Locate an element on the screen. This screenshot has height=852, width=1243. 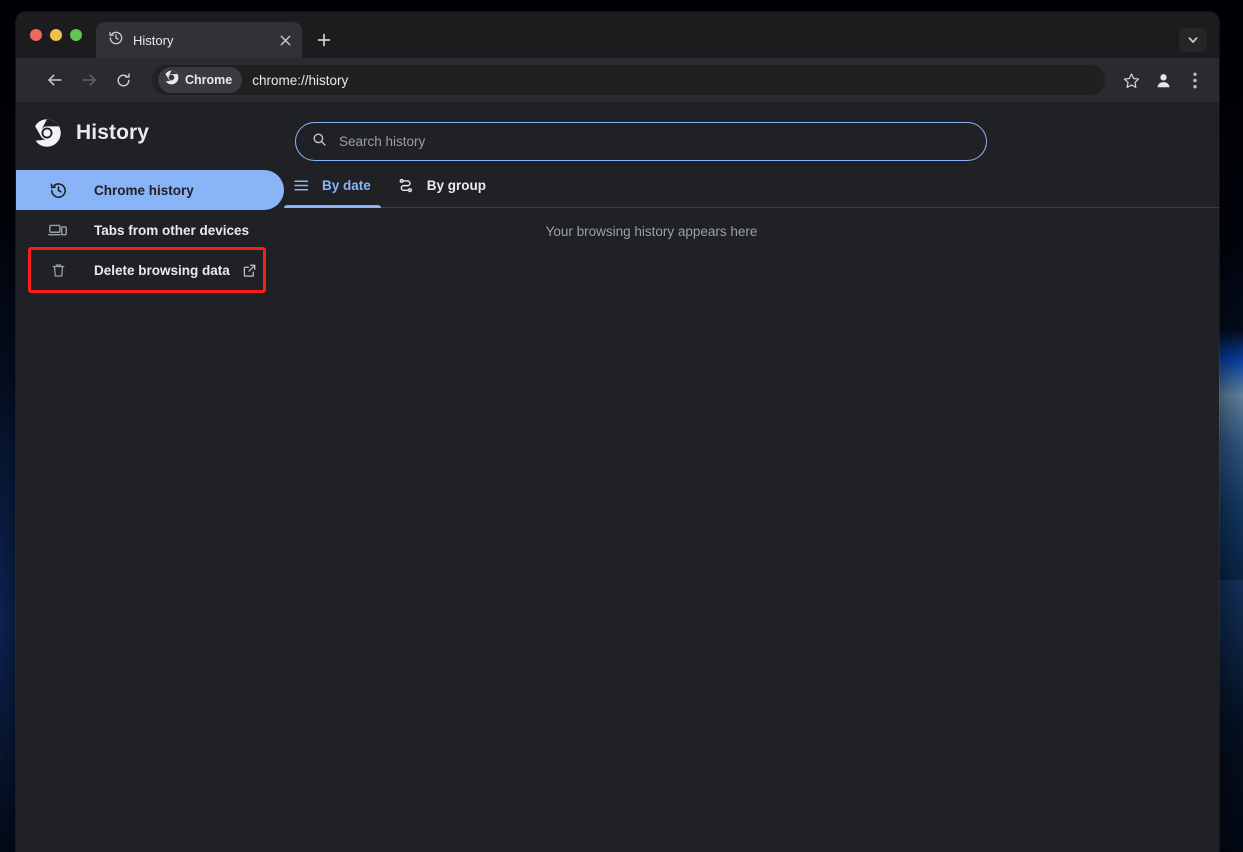
omnibox: Chrome chrome://history is located at coordinates (628, 80).